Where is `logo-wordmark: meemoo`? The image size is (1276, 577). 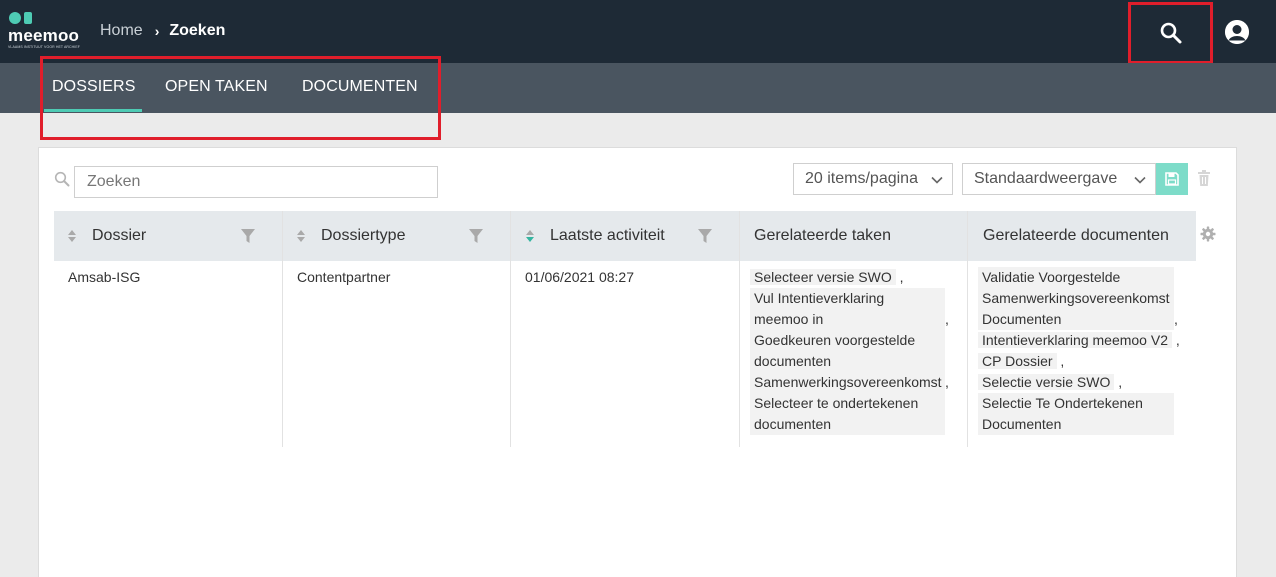
logo-wordmark: meemoo is located at coordinates (44, 35).